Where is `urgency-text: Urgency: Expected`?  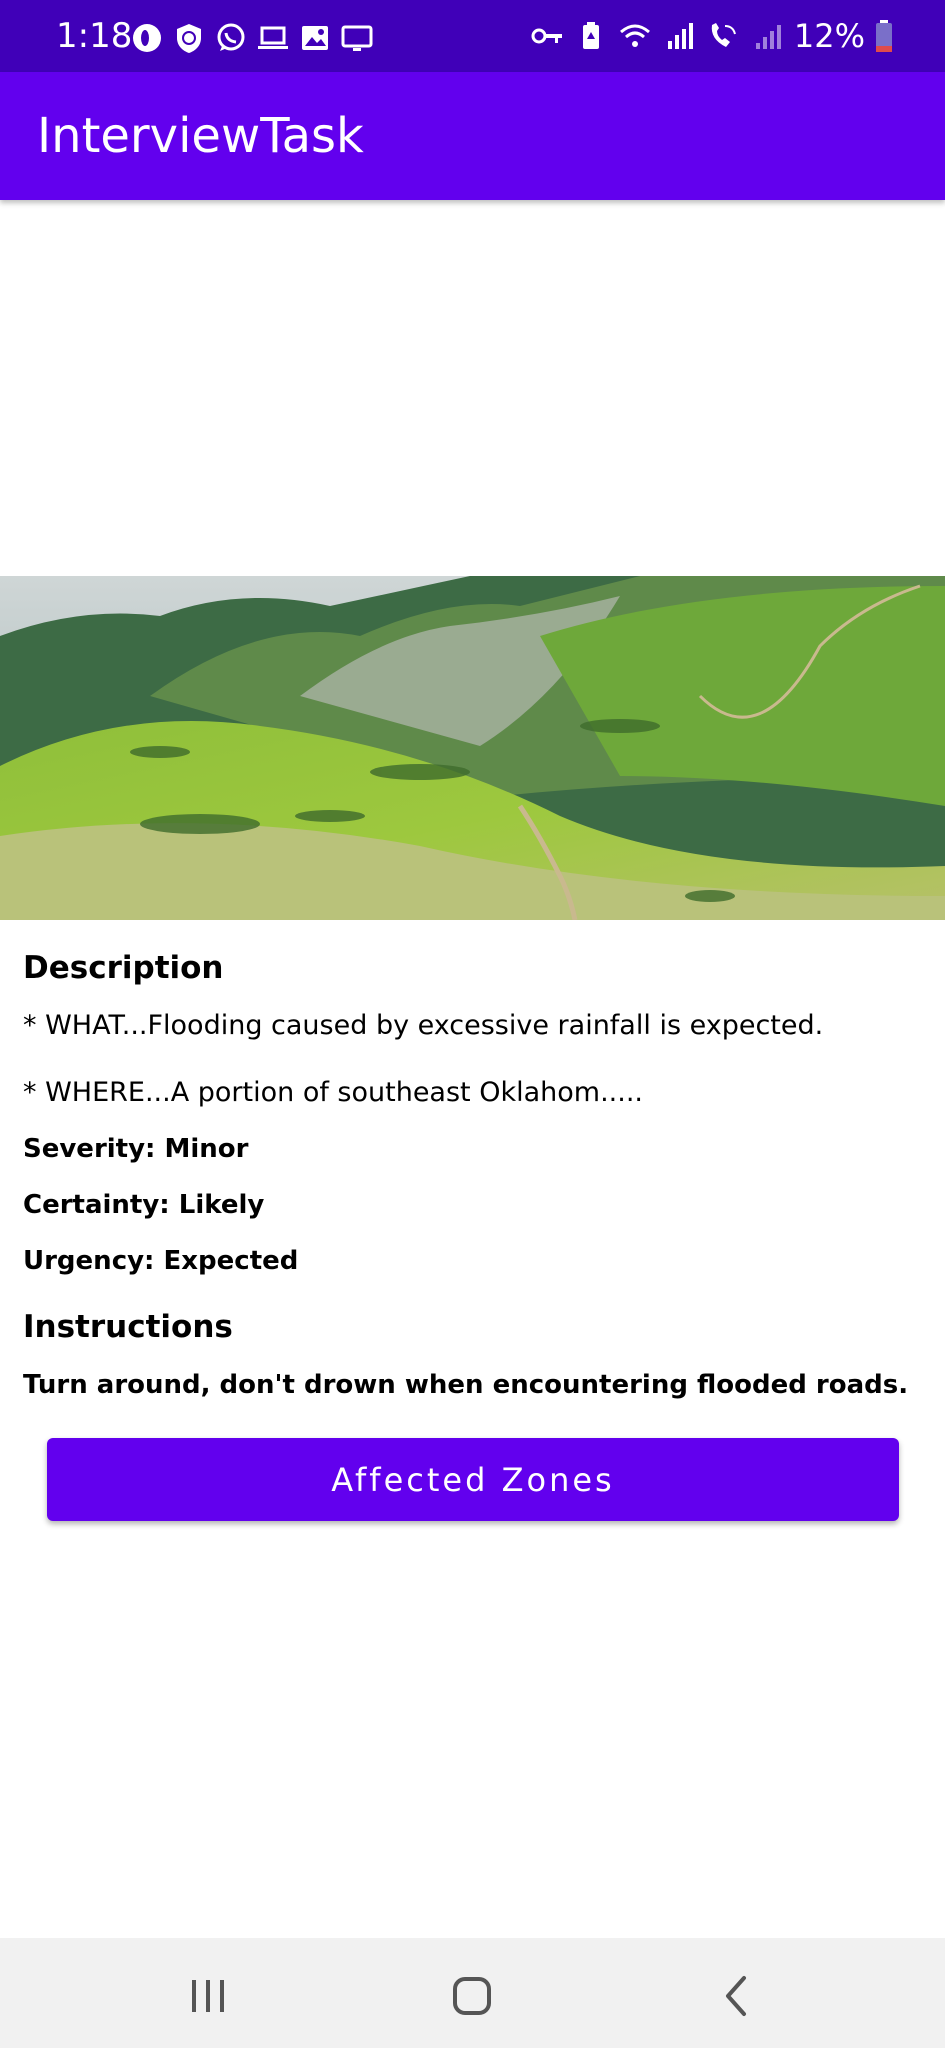 urgency-text: Urgency: Expected is located at coordinates (161, 1261).